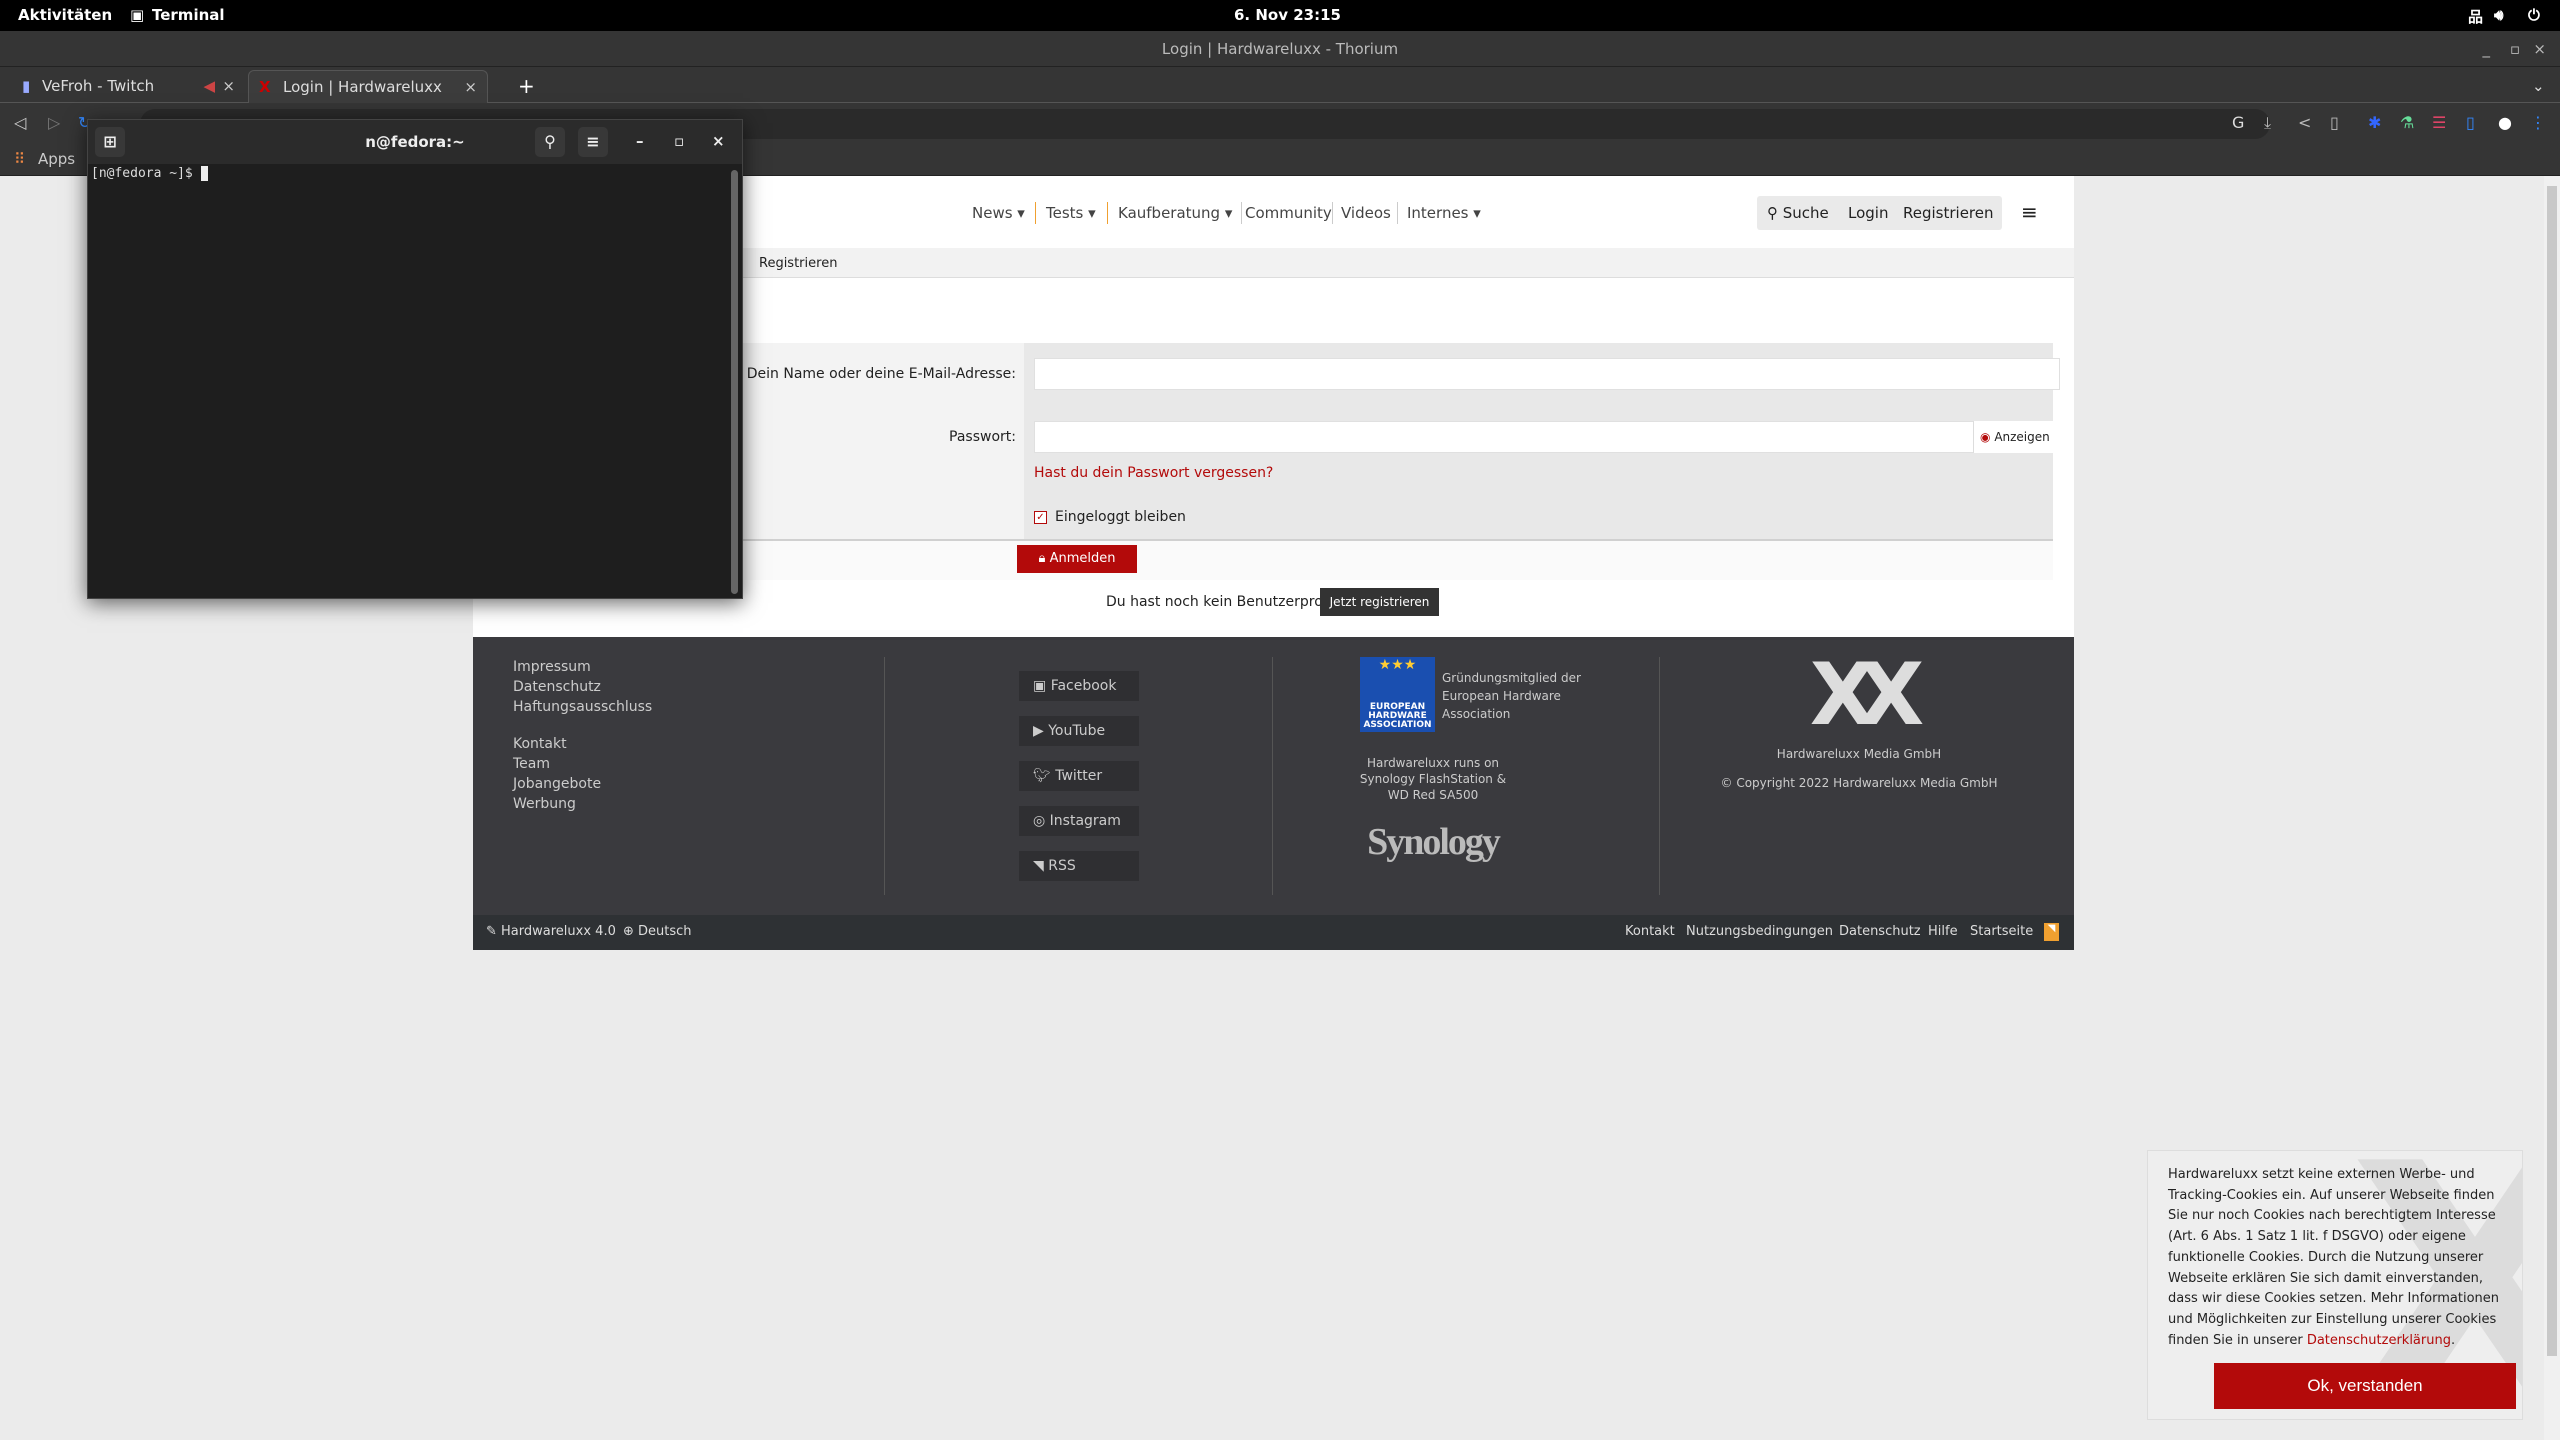 The width and height of the screenshot is (2560, 1440). I want to click on submit-label: Anmelden, so click(1082, 558).